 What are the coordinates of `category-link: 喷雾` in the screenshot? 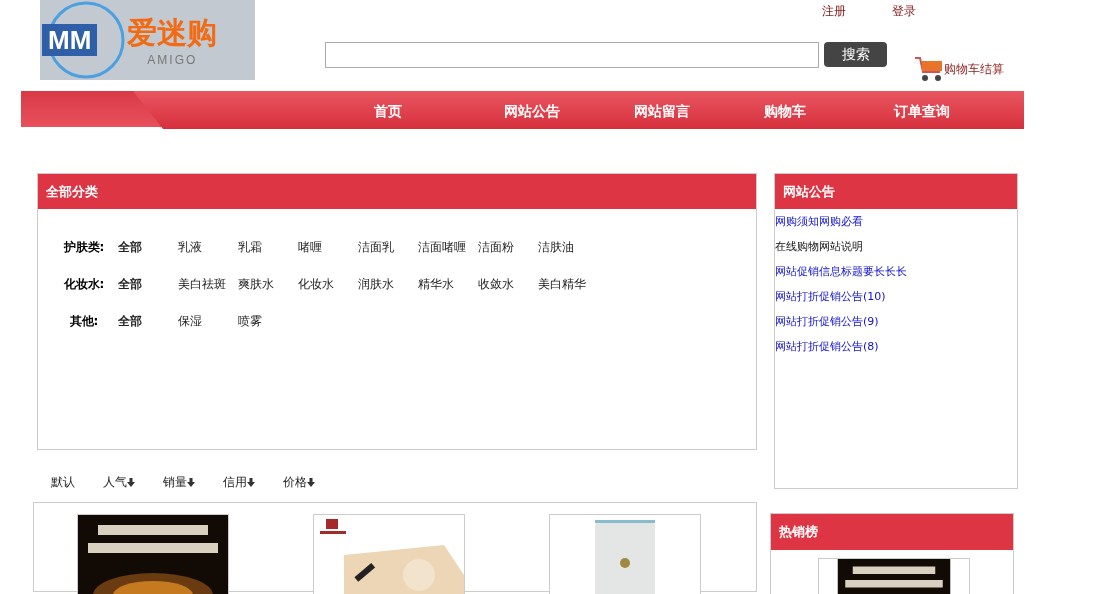 It's located at (268, 321).